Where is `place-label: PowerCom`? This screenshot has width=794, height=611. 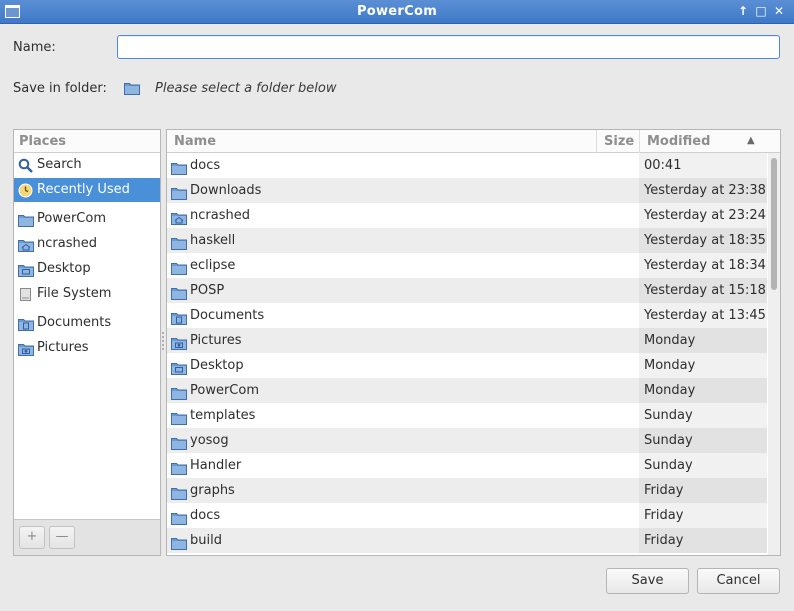 place-label: PowerCom is located at coordinates (71, 218).